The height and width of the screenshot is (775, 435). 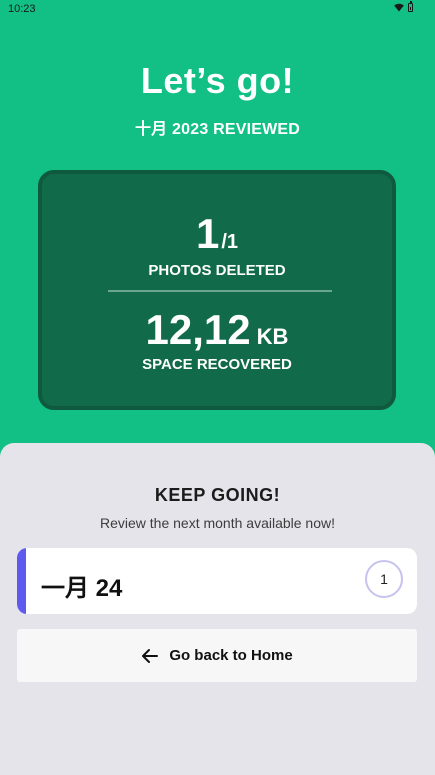 I want to click on status-time: 10:23, so click(x=22, y=9).